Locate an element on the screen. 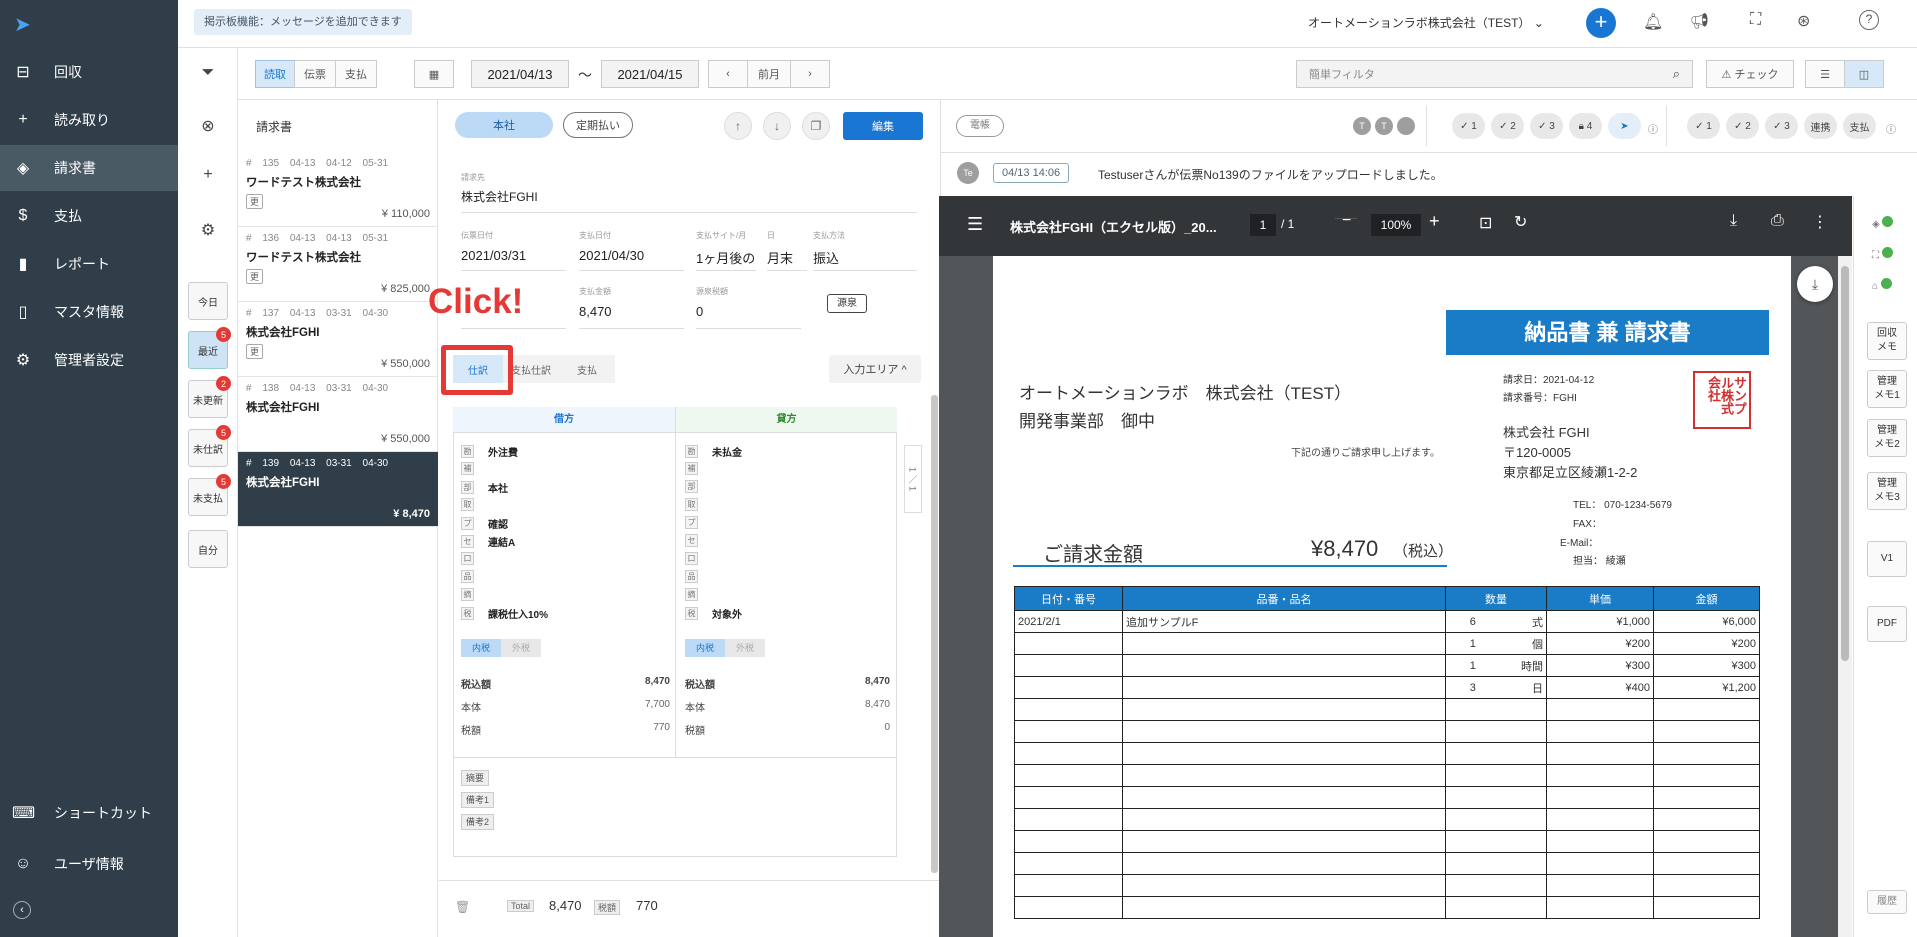 The image size is (1917, 937). memo-biko1: 備考1 is located at coordinates (478, 800).